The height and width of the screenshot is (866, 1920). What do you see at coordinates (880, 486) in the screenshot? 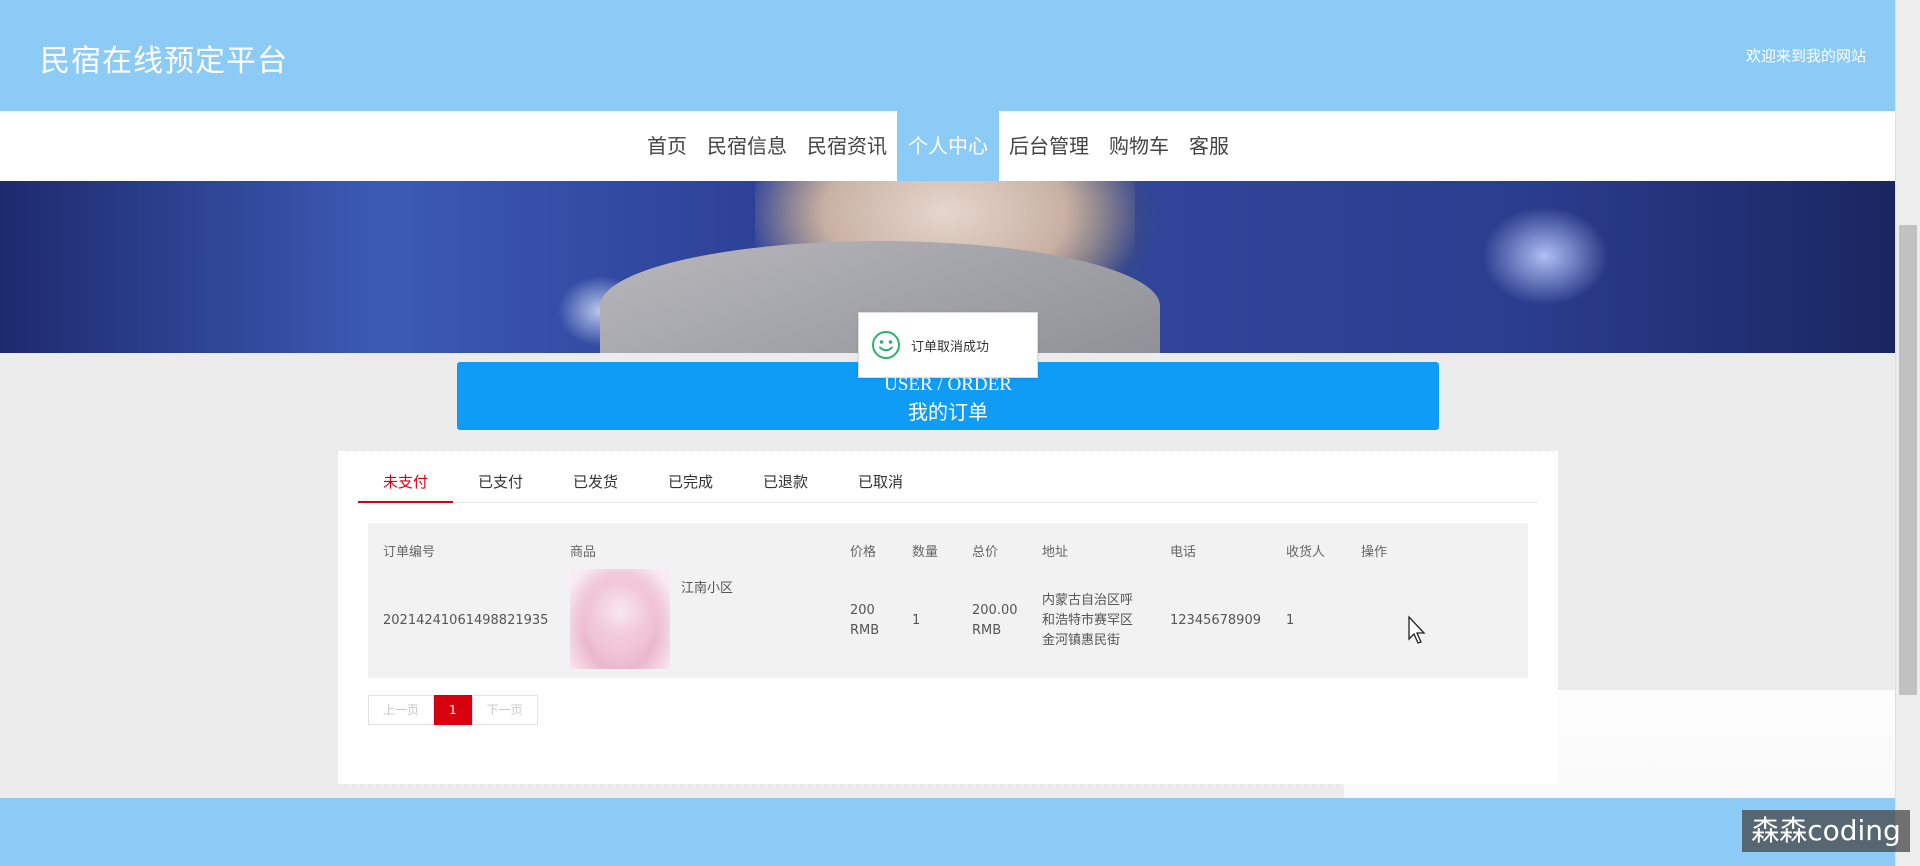
I see `tab-cancelled: 已取消` at bounding box center [880, 486].